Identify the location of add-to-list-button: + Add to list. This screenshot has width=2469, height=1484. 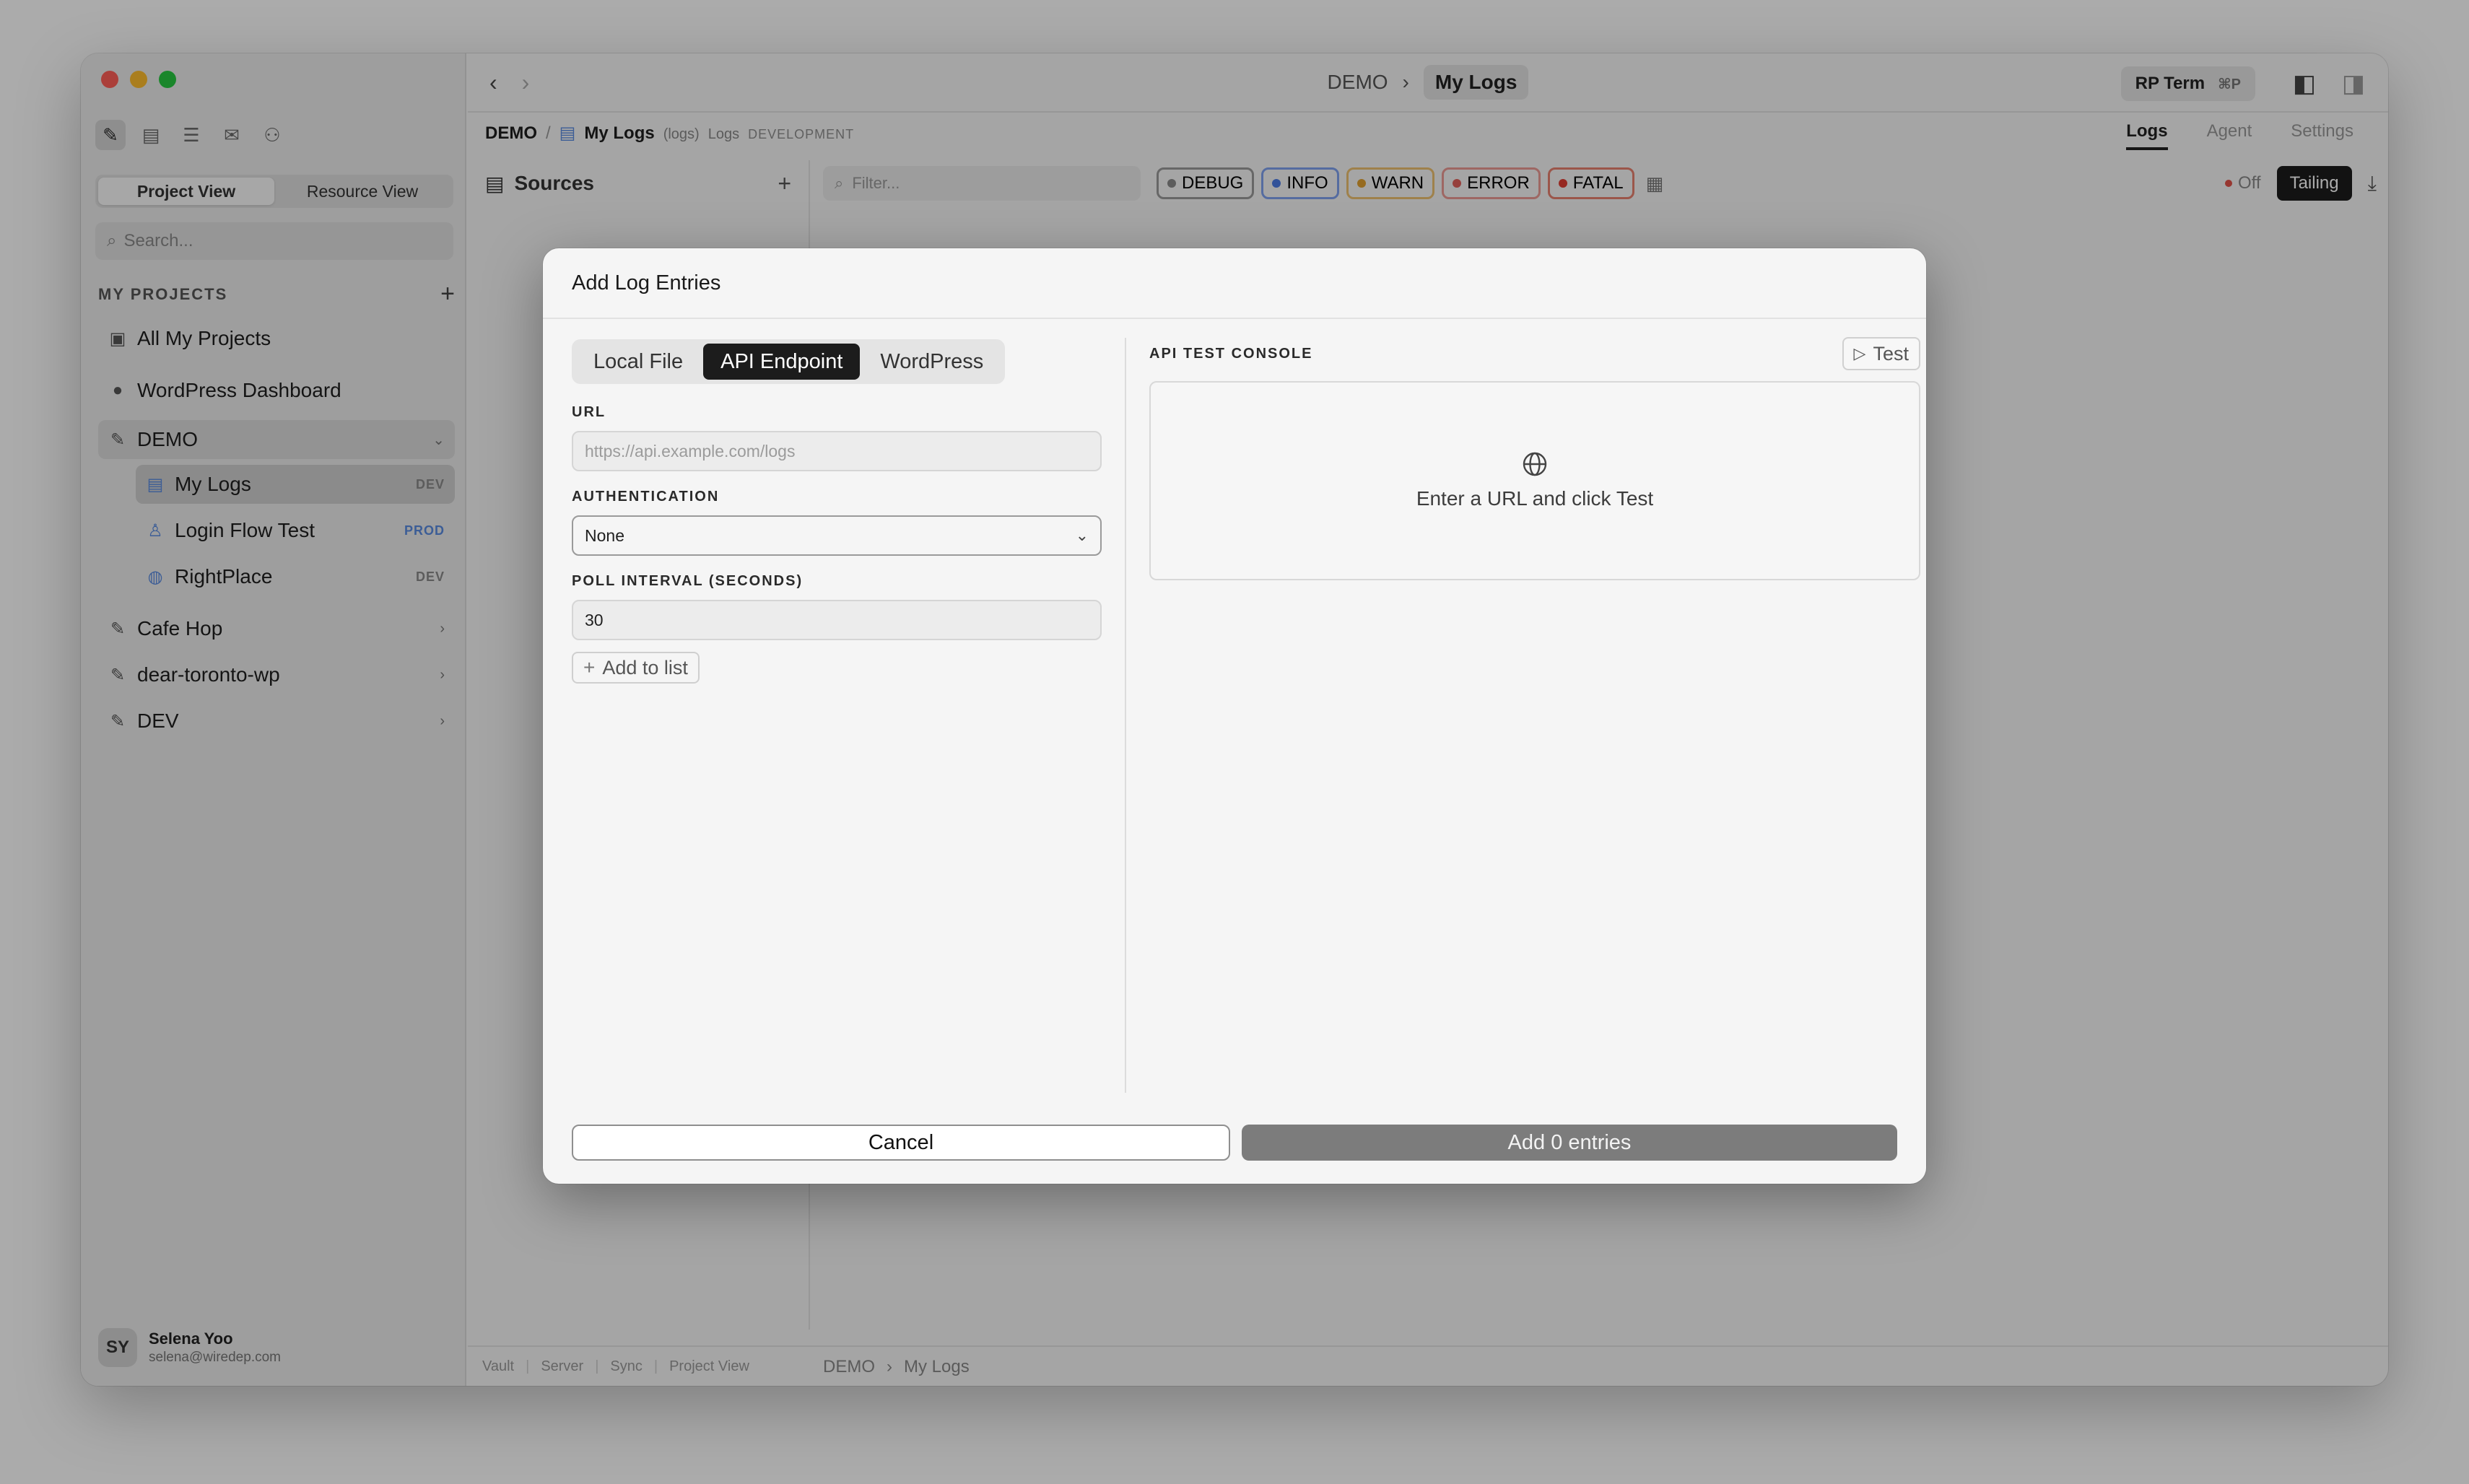
(636, 668).